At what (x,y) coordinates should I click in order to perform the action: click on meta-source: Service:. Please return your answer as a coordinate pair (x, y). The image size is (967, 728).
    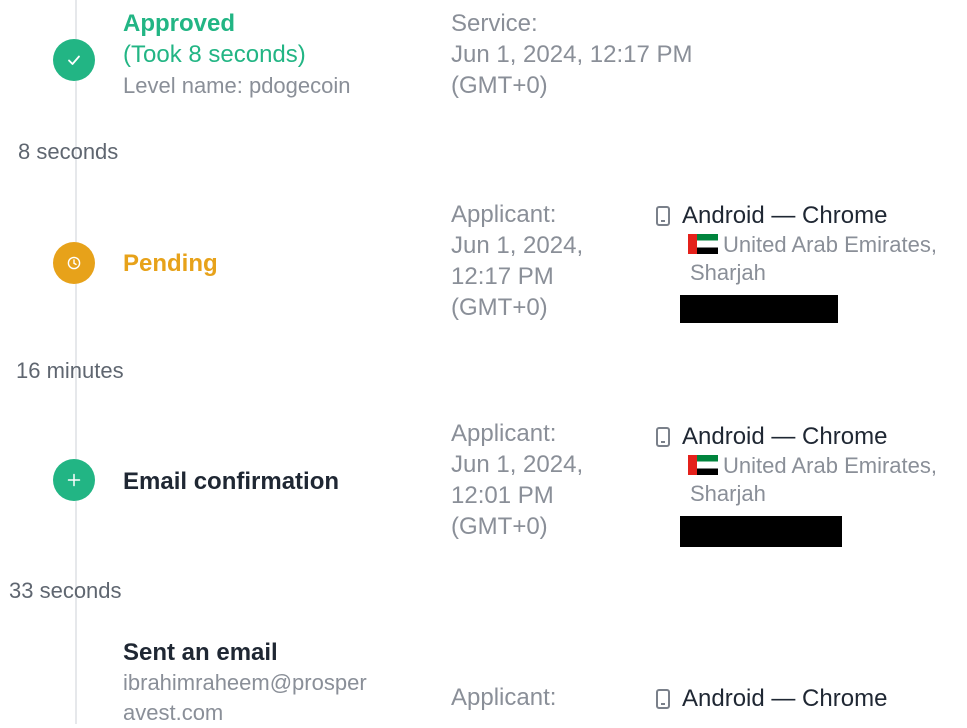
    Looking at the image, I should click on (494, 23).